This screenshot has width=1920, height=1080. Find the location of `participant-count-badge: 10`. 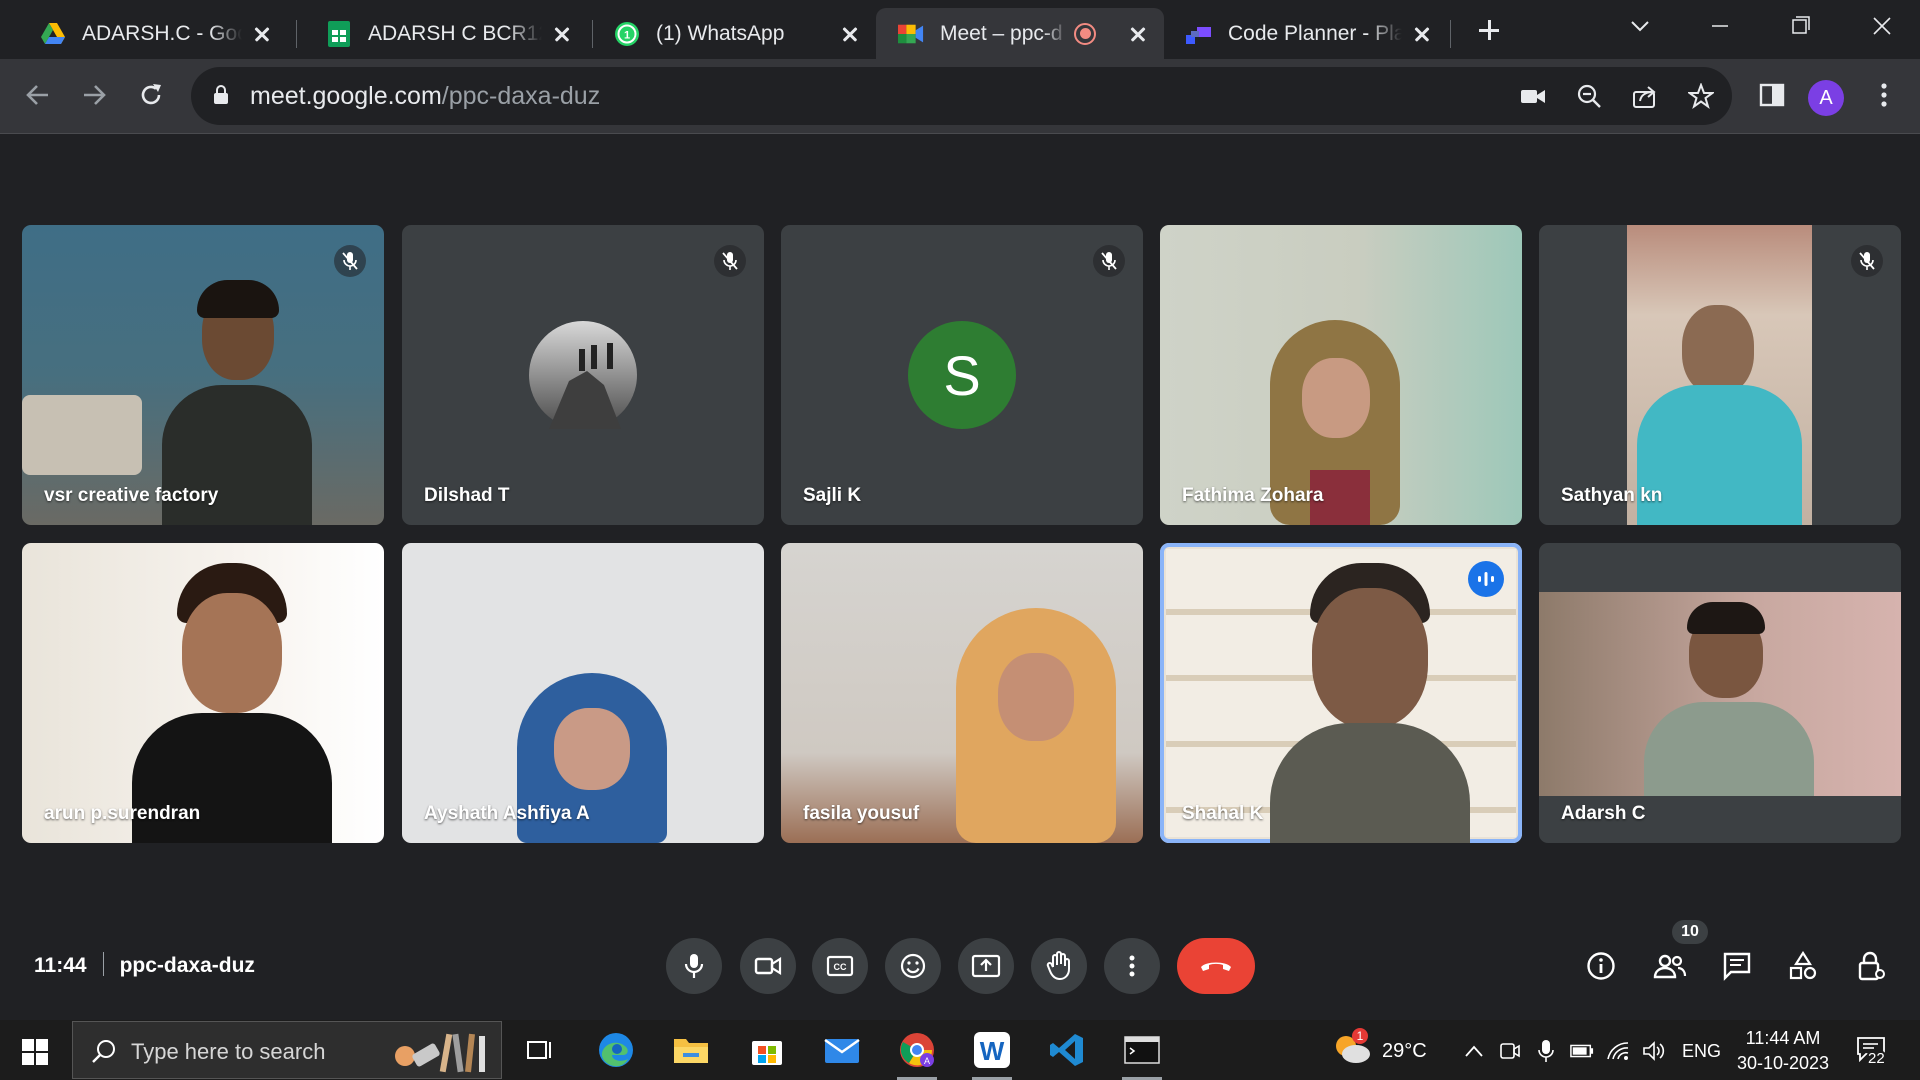

participant-count-badge: 10 is located at coordinates (1690, 932).